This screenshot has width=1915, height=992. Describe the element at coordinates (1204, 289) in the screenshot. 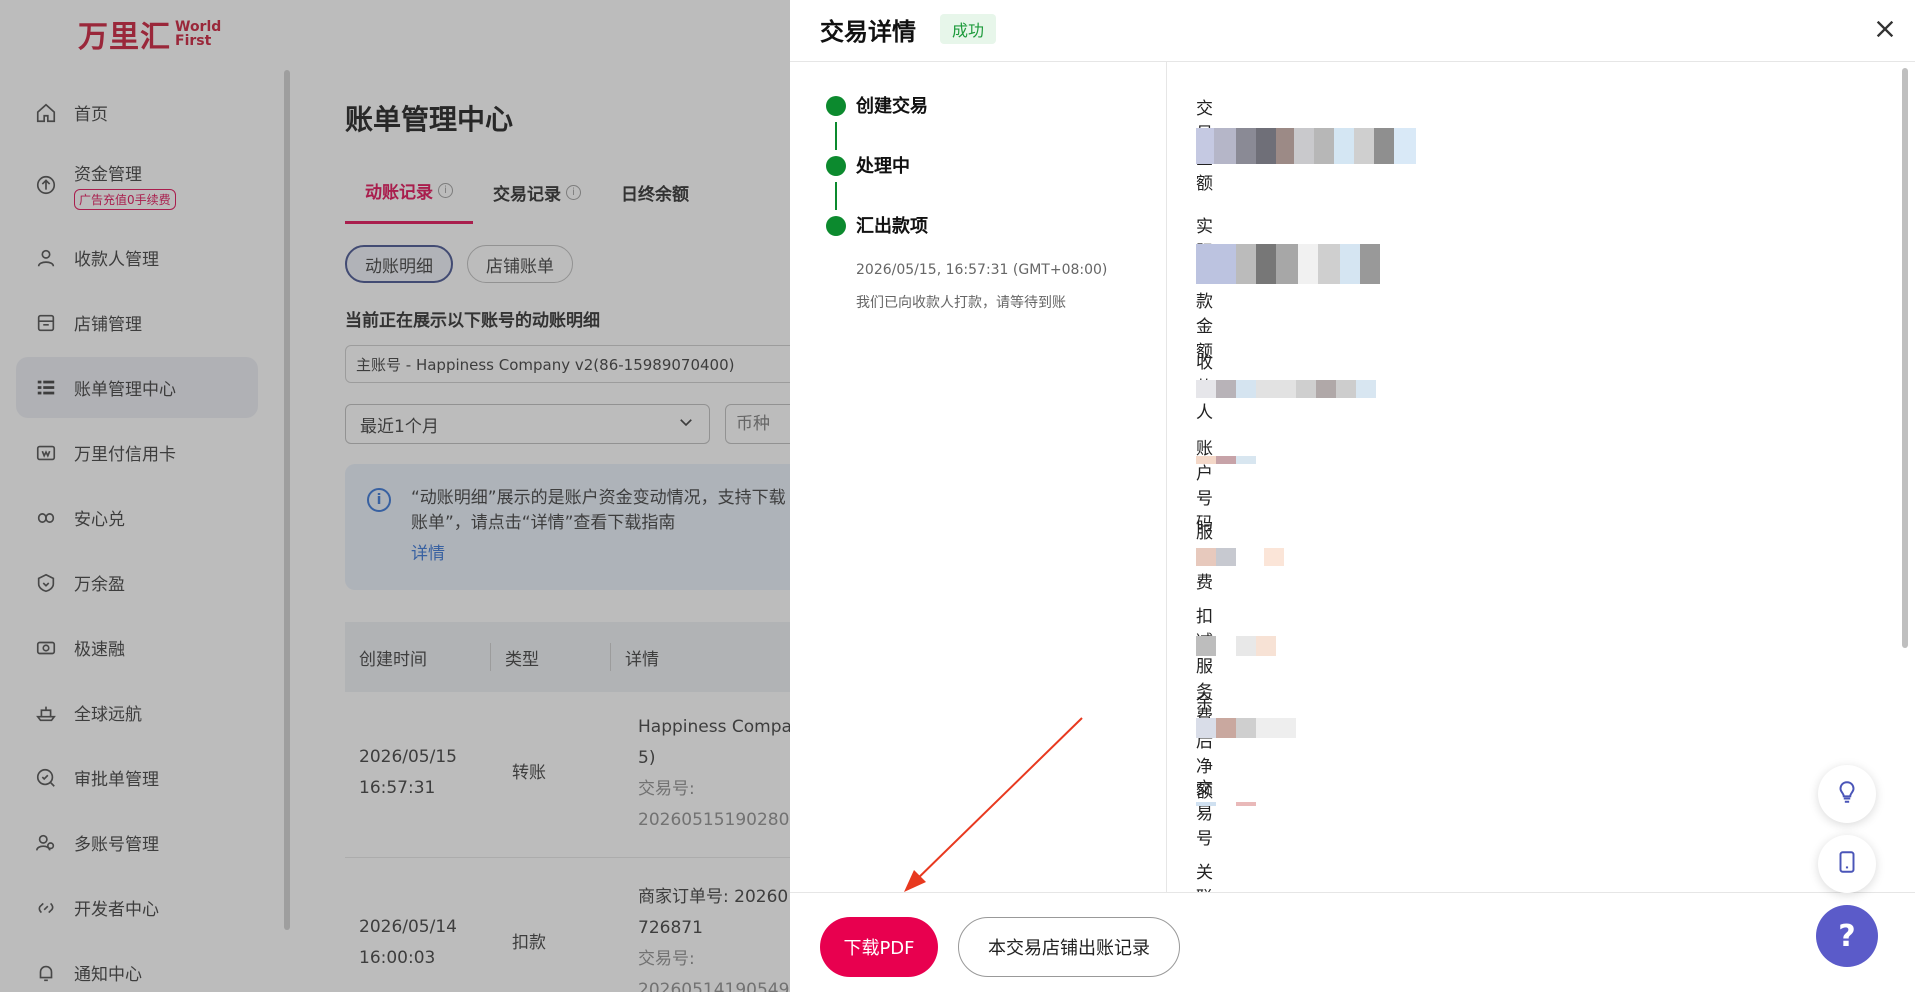

I see `field-label: 实际打款金额` at that location.